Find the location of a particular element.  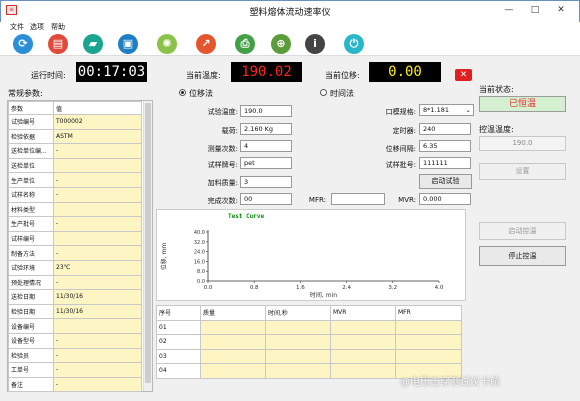

param-row: 材料类型 is located at coordinates (75, 209).